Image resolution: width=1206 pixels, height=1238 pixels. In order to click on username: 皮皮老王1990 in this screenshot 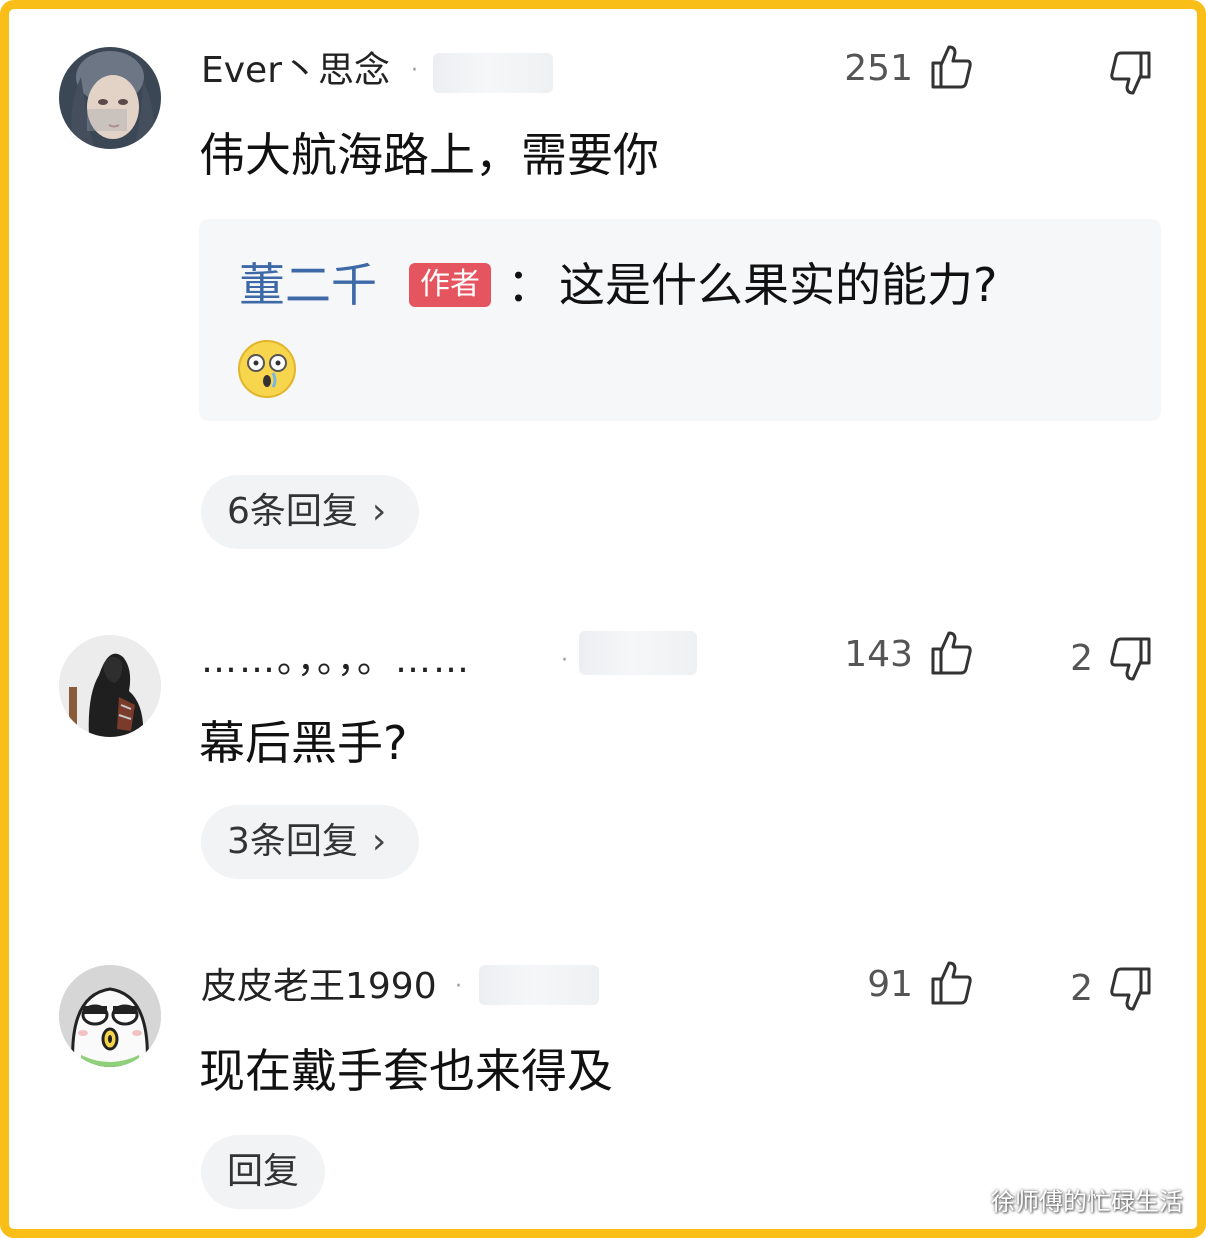, I will do `click(319, 987)`.